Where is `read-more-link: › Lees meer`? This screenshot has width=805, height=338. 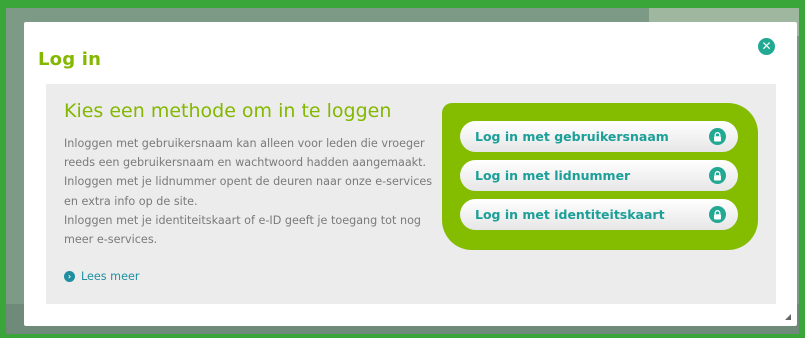 read-more-link: › Lees meer is located at coordinates (101, 276).